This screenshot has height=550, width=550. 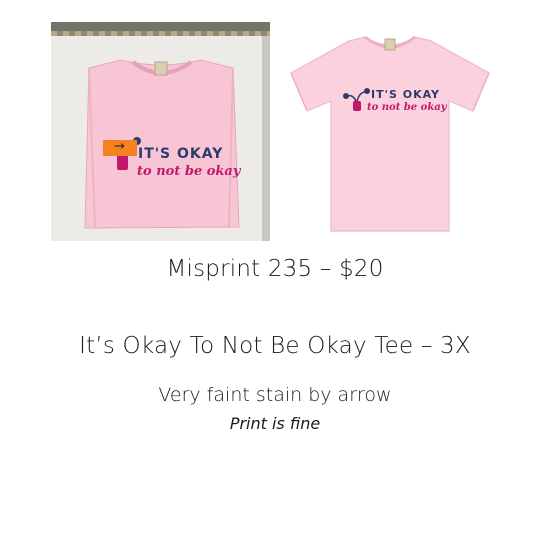 What do you see at coordinates (161, 68) in the screenshot?
I see `neck-label` at bounding box center [161, 68].